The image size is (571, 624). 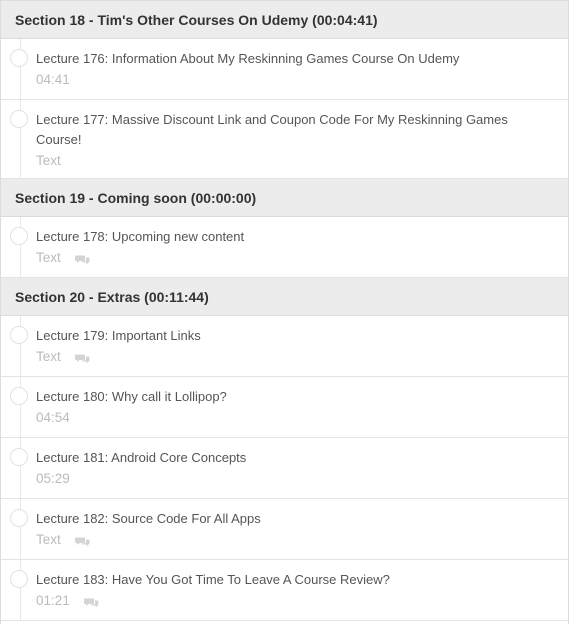 I want to click on lecture-title: Lecture 178: Upcoming new content, so click(x=282, y=237).